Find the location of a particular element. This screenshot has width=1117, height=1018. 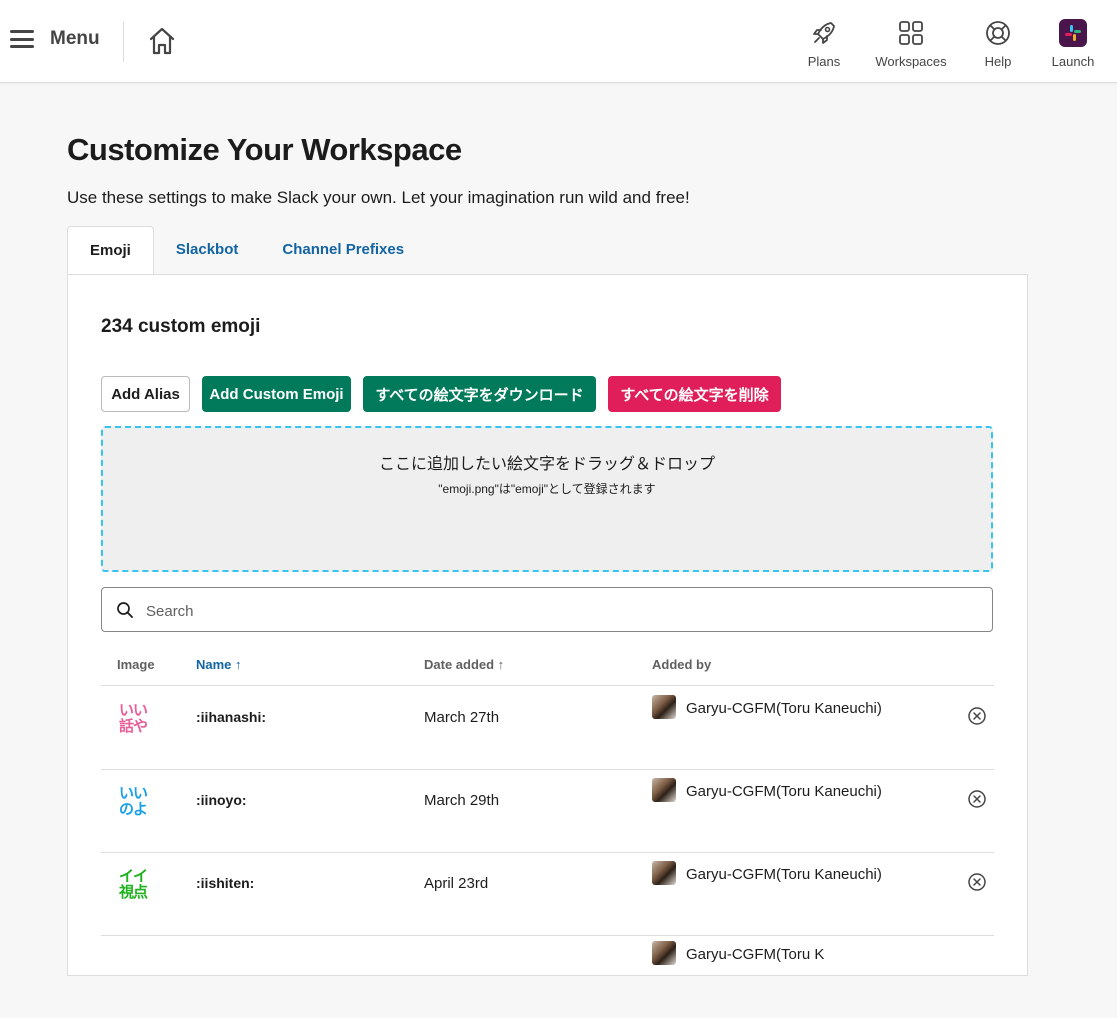

delete-all-emoji-button: すべての絵文字を削除 is located at coordinates (694, 394).